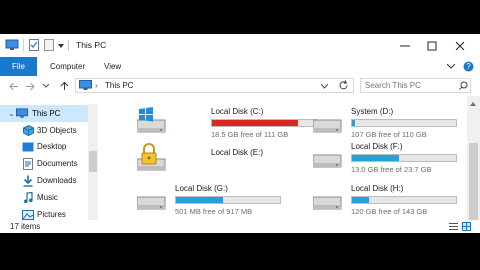 This screenshot has width=480, height=270. What do you see at coordinates (25, 226) in the screenshot?
I see `item-count: 17 items` at bounding box center [25, 226].